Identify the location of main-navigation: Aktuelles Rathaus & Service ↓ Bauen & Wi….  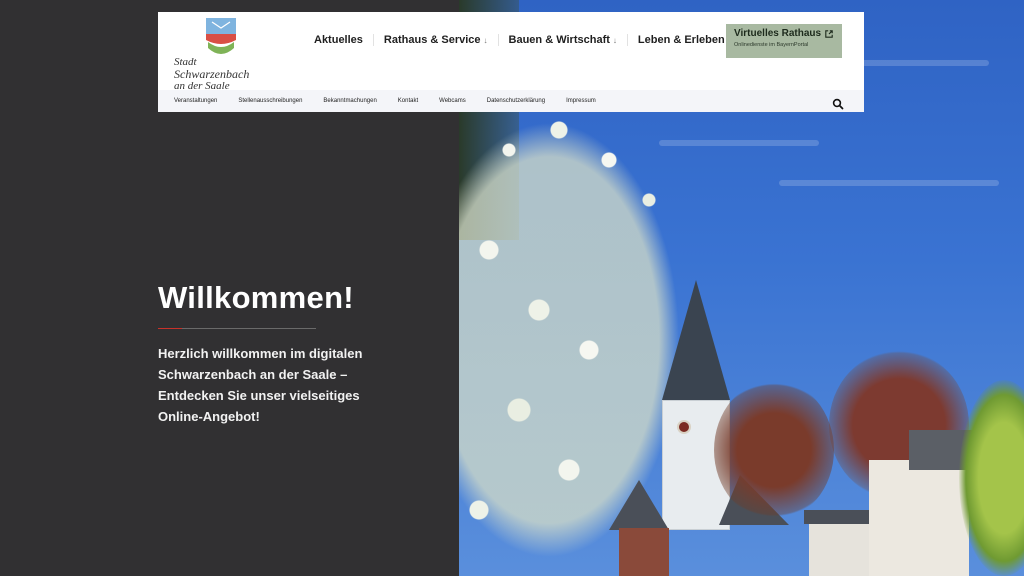
(523, 40).